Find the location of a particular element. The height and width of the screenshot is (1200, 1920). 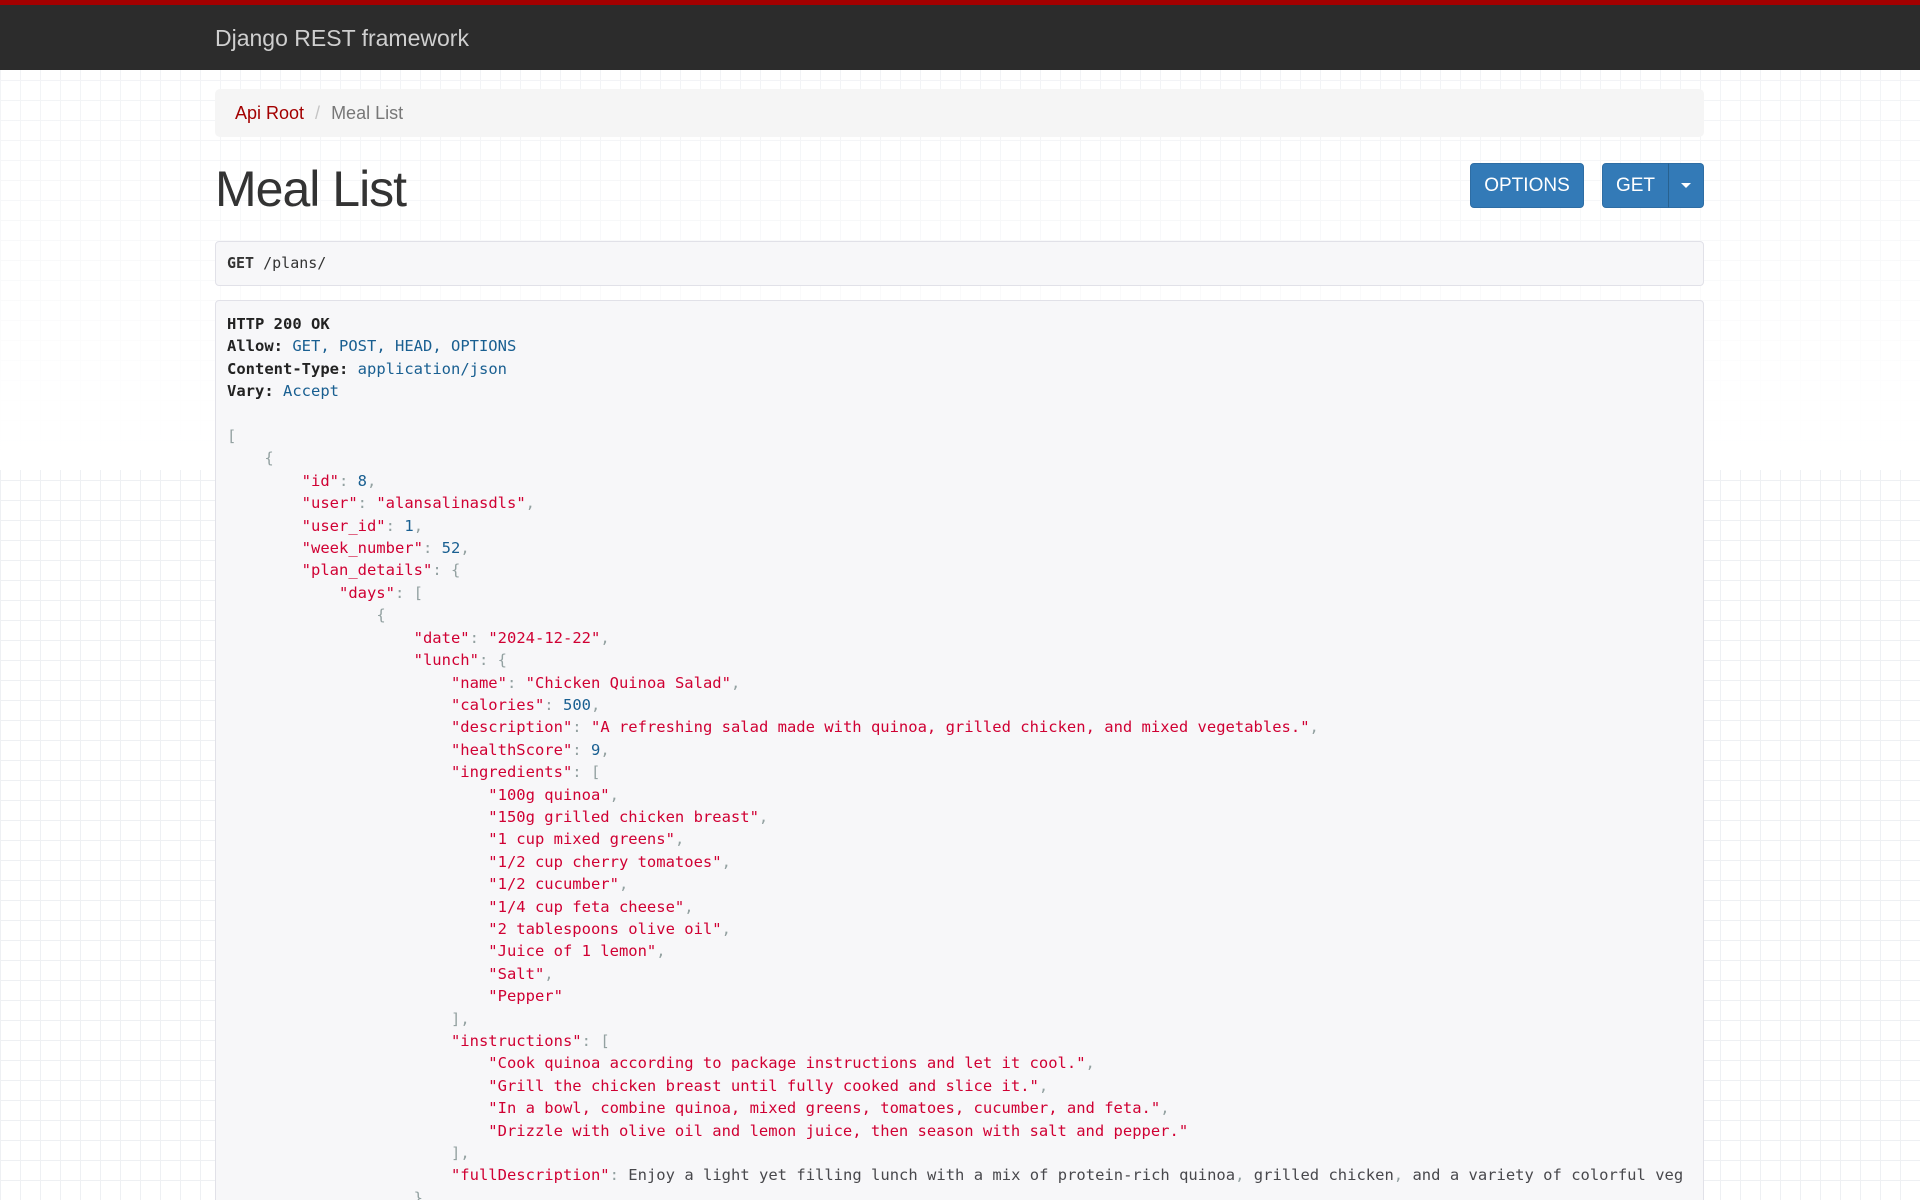

breadcrumb-item-api-root: Api Root is located at coordinates (269, 113).